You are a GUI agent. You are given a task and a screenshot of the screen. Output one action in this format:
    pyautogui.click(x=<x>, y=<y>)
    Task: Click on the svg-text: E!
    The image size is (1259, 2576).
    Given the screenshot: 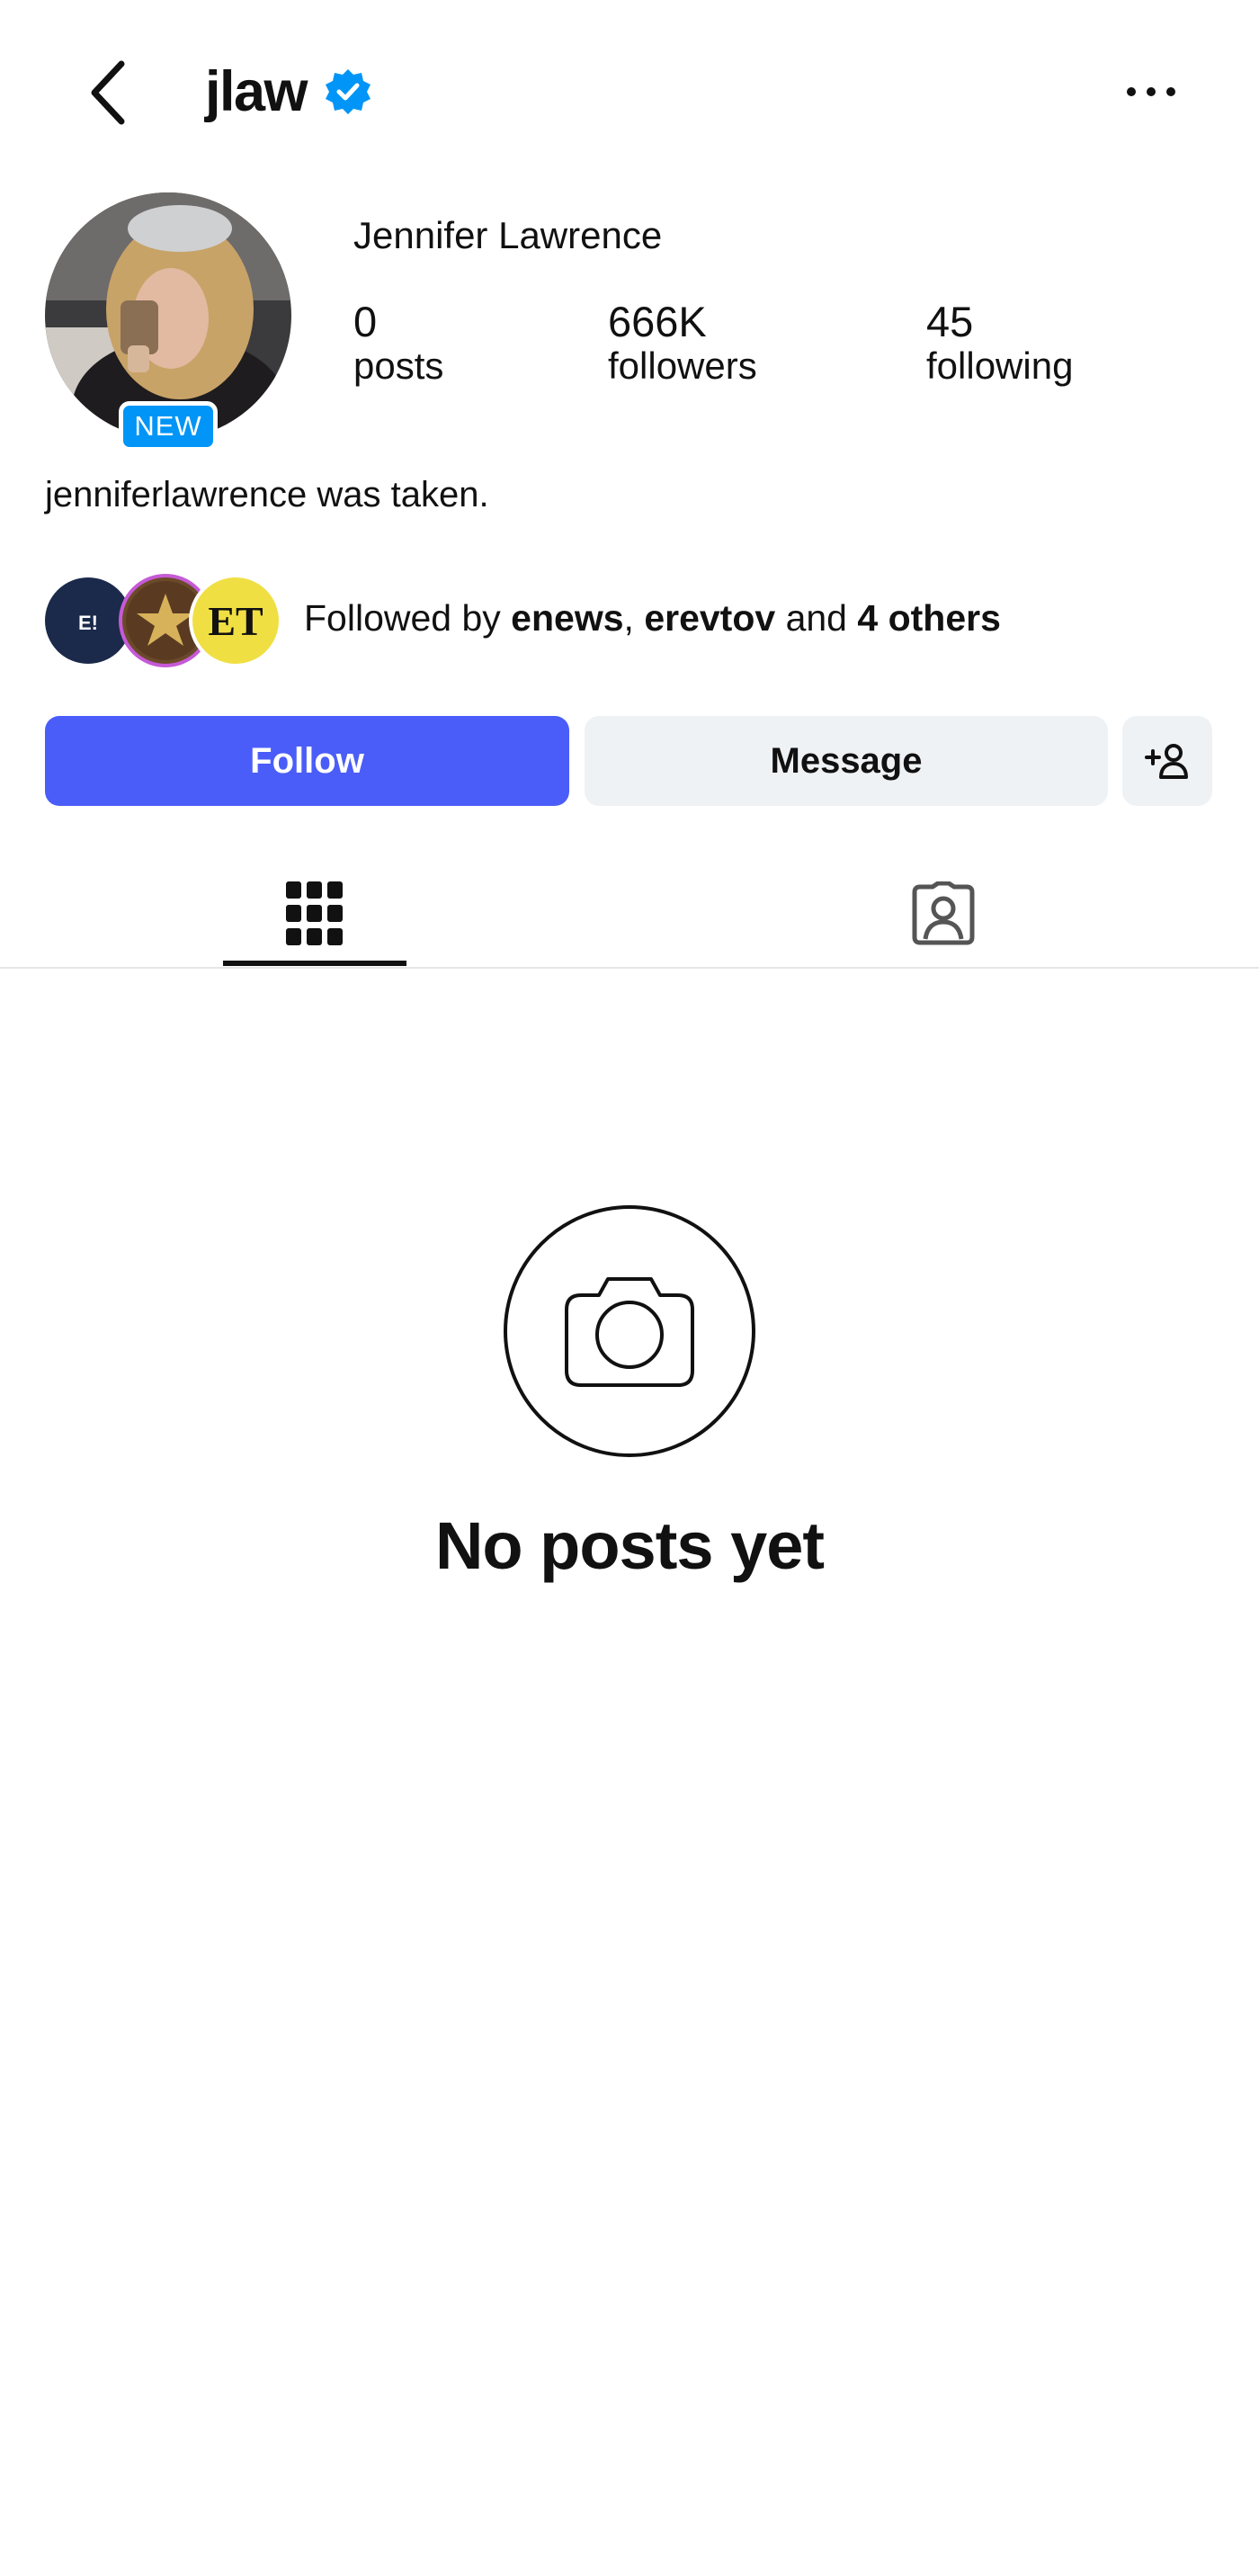 What is the action you would take?
    pyautogui.click(x=88, y=623)
    